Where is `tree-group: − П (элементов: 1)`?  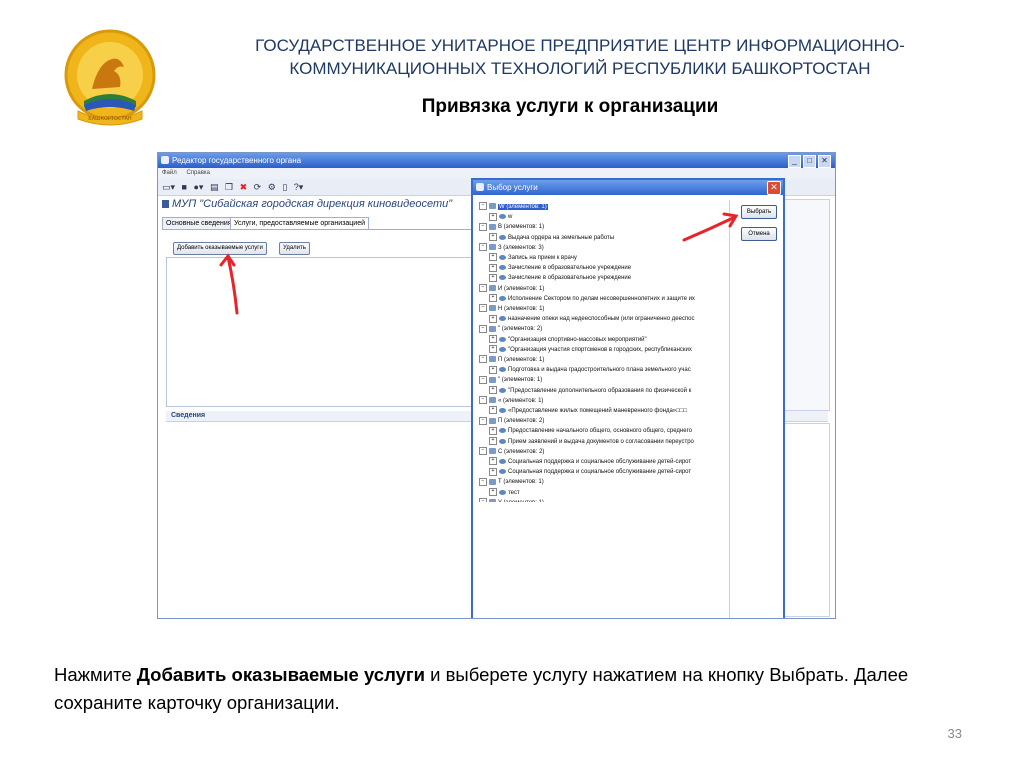
tree-group: − П (элементов: 1) is located at coordinates (511, 360).